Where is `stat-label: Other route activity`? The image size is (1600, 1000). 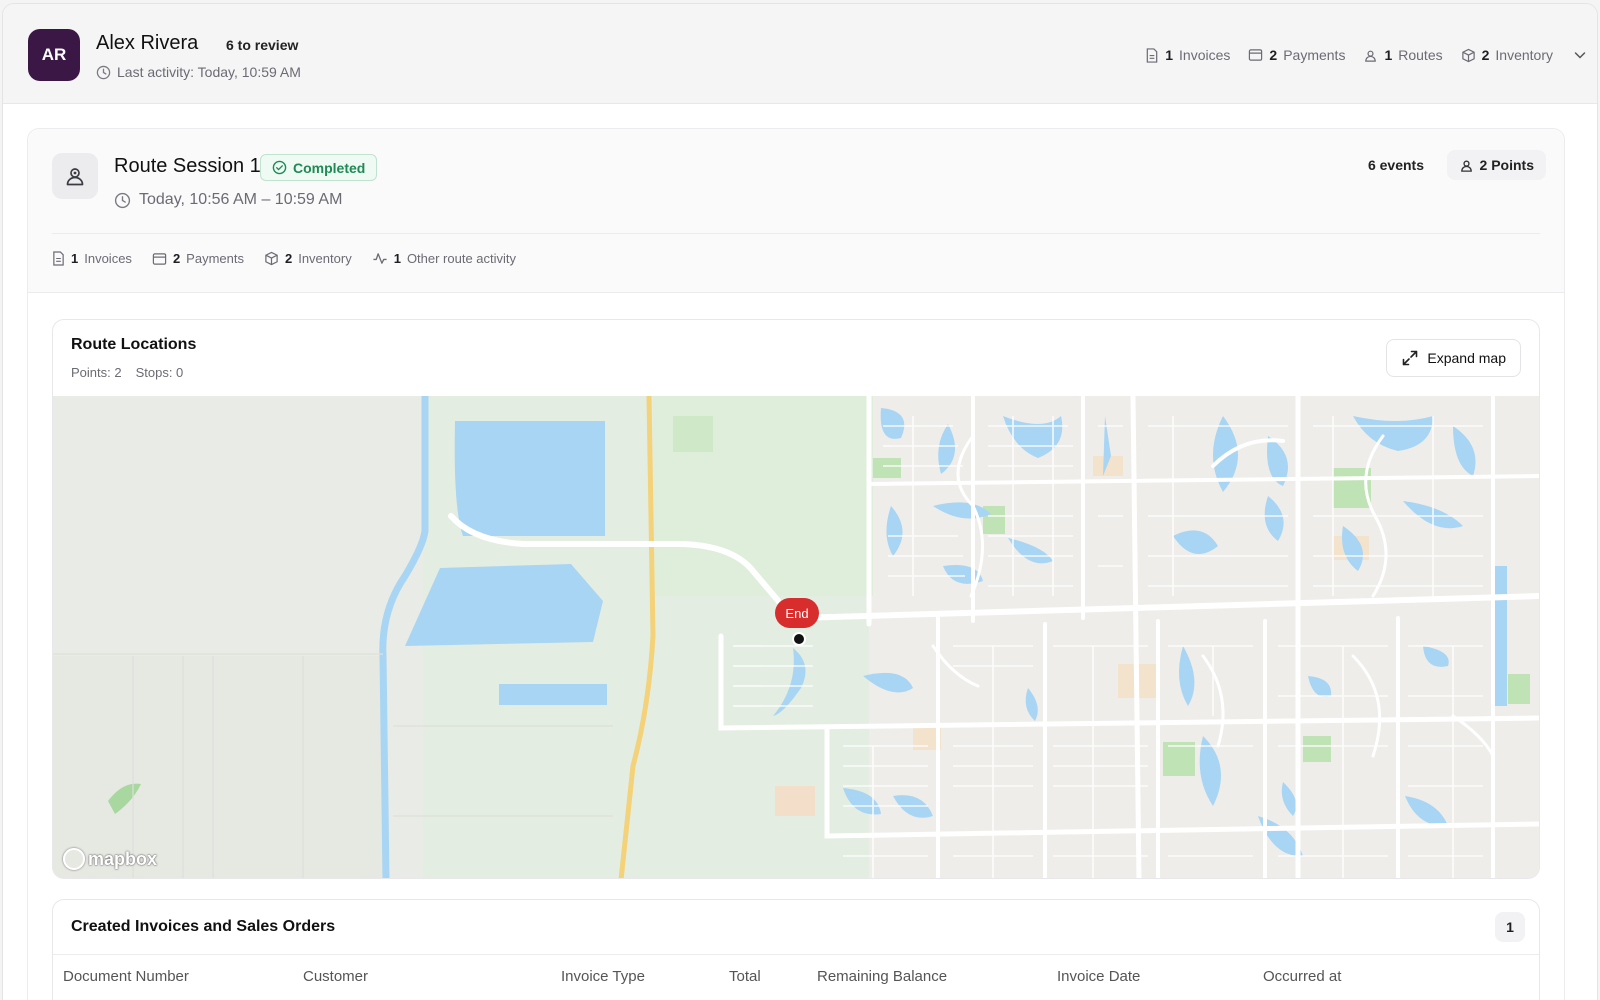 stat-label: Other route activity is located at coordinates (461, 258).